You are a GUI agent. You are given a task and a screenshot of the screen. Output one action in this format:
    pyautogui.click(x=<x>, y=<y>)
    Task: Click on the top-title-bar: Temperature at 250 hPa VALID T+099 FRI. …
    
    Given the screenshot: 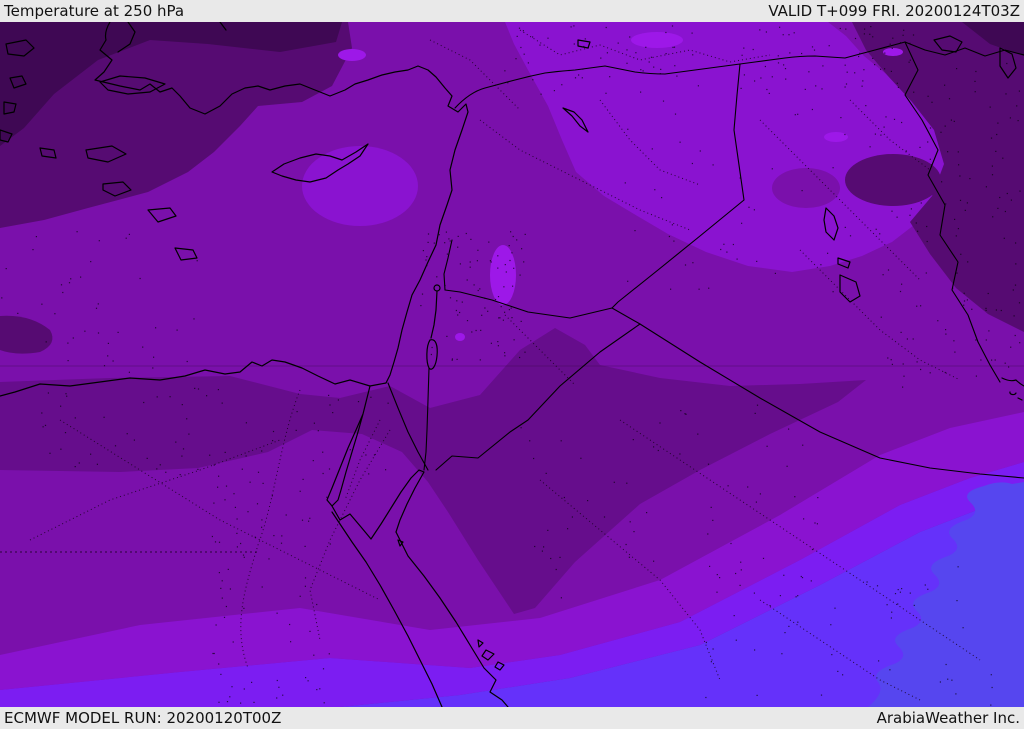 What is the action you would take?
    pyautogui.click(x=512, y=11)
    